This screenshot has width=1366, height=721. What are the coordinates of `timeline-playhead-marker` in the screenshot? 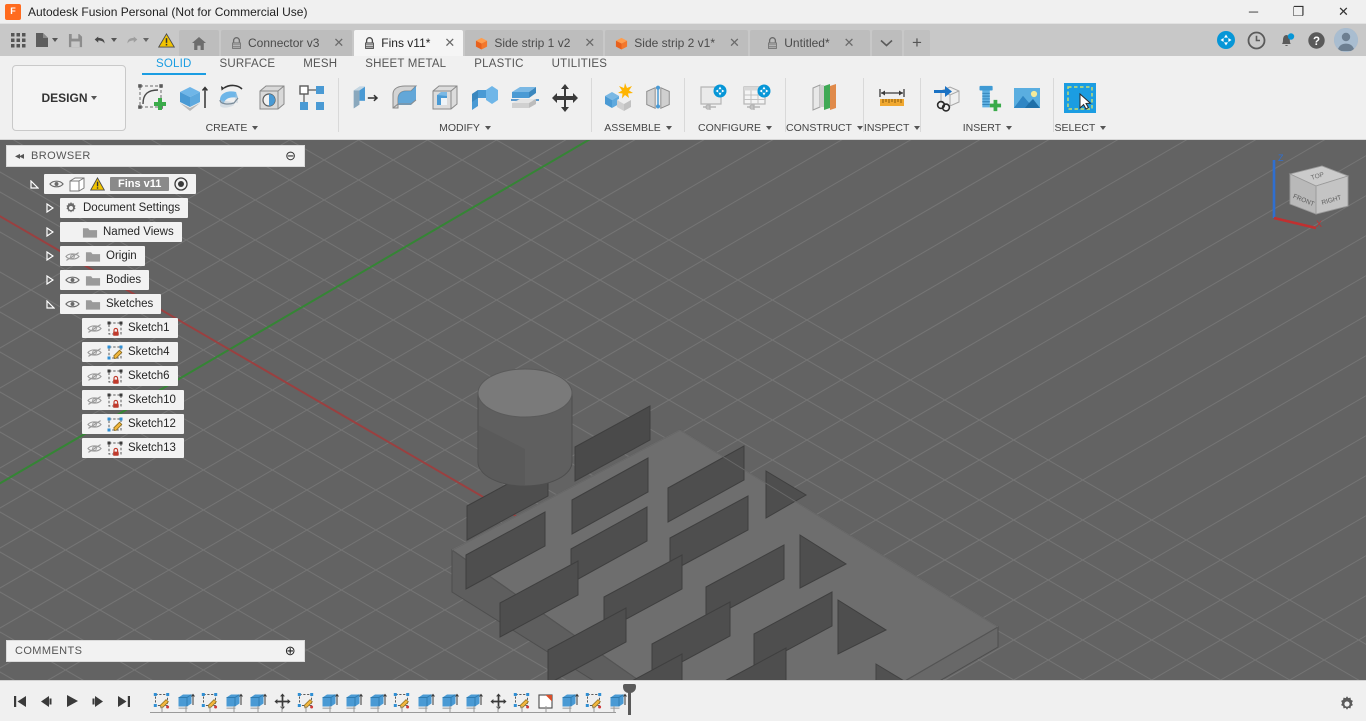 It's located at (629, 699).